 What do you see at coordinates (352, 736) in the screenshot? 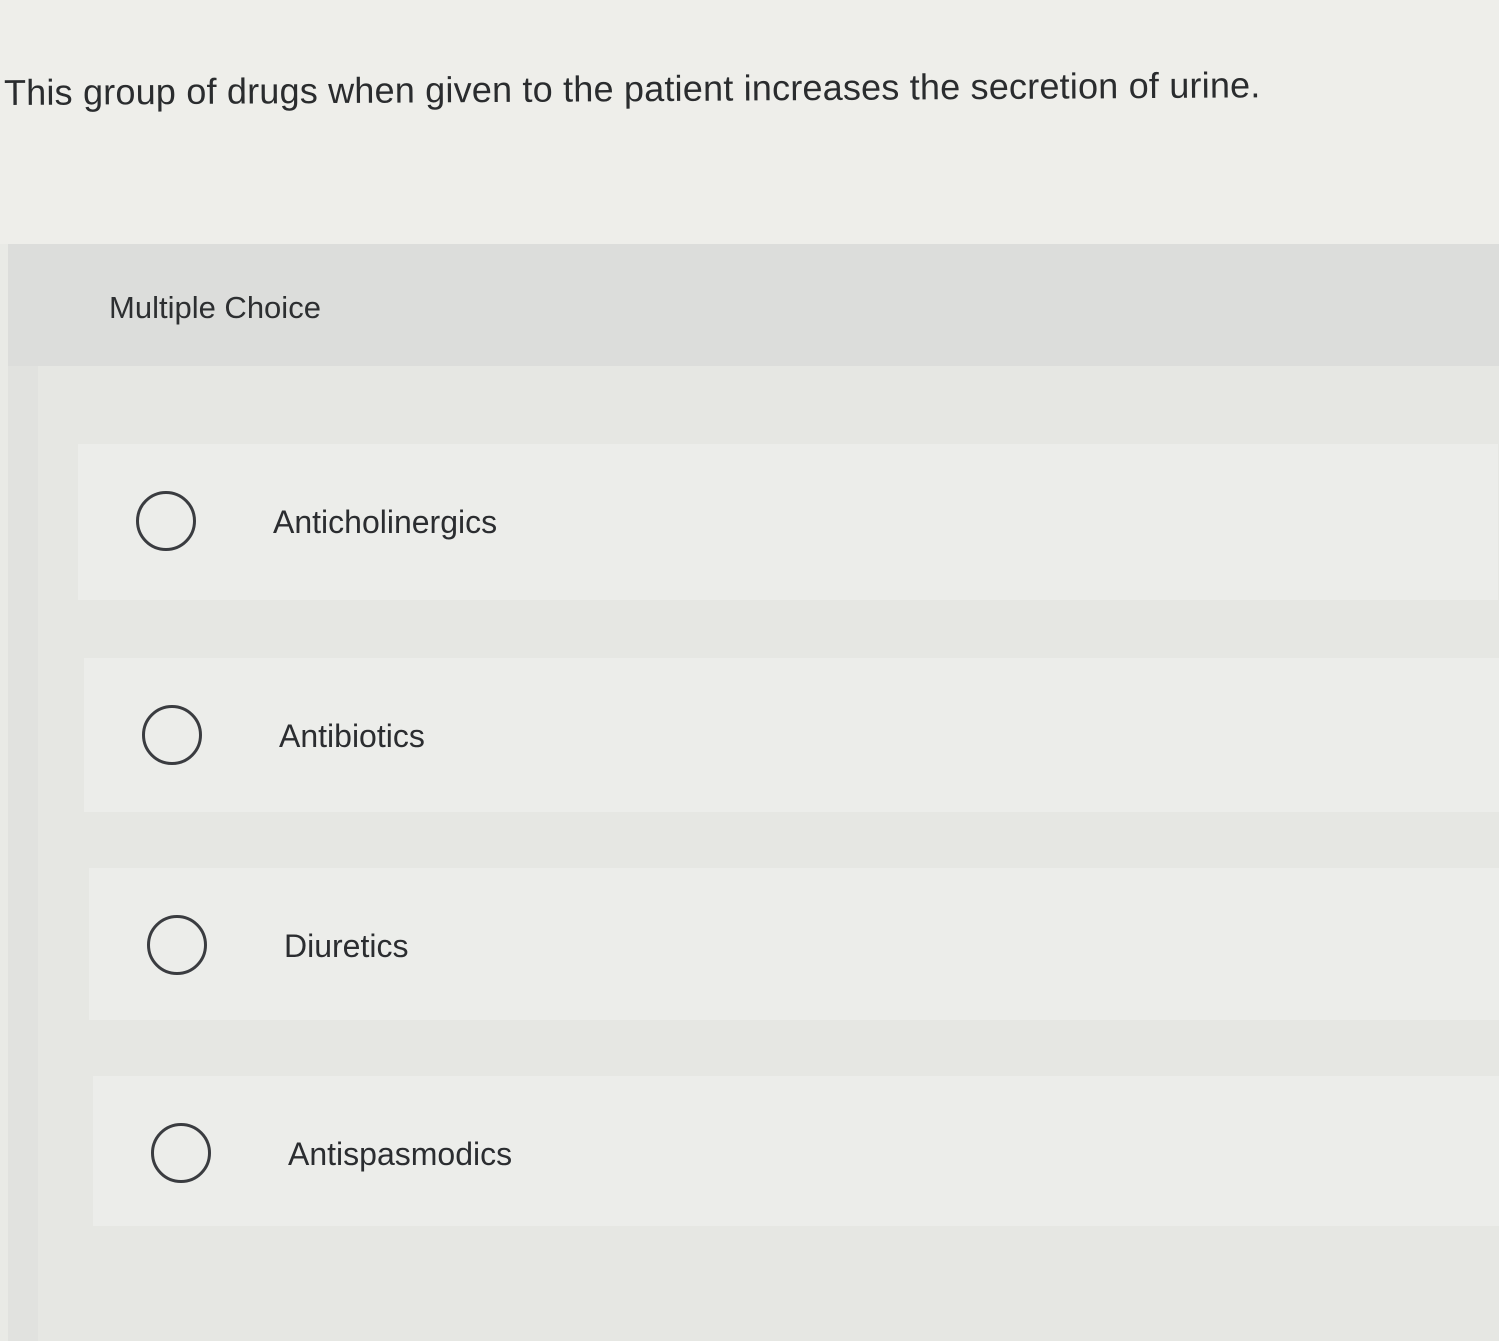
I see `option-label: Antibiotics` at bounding box center [352, 736].